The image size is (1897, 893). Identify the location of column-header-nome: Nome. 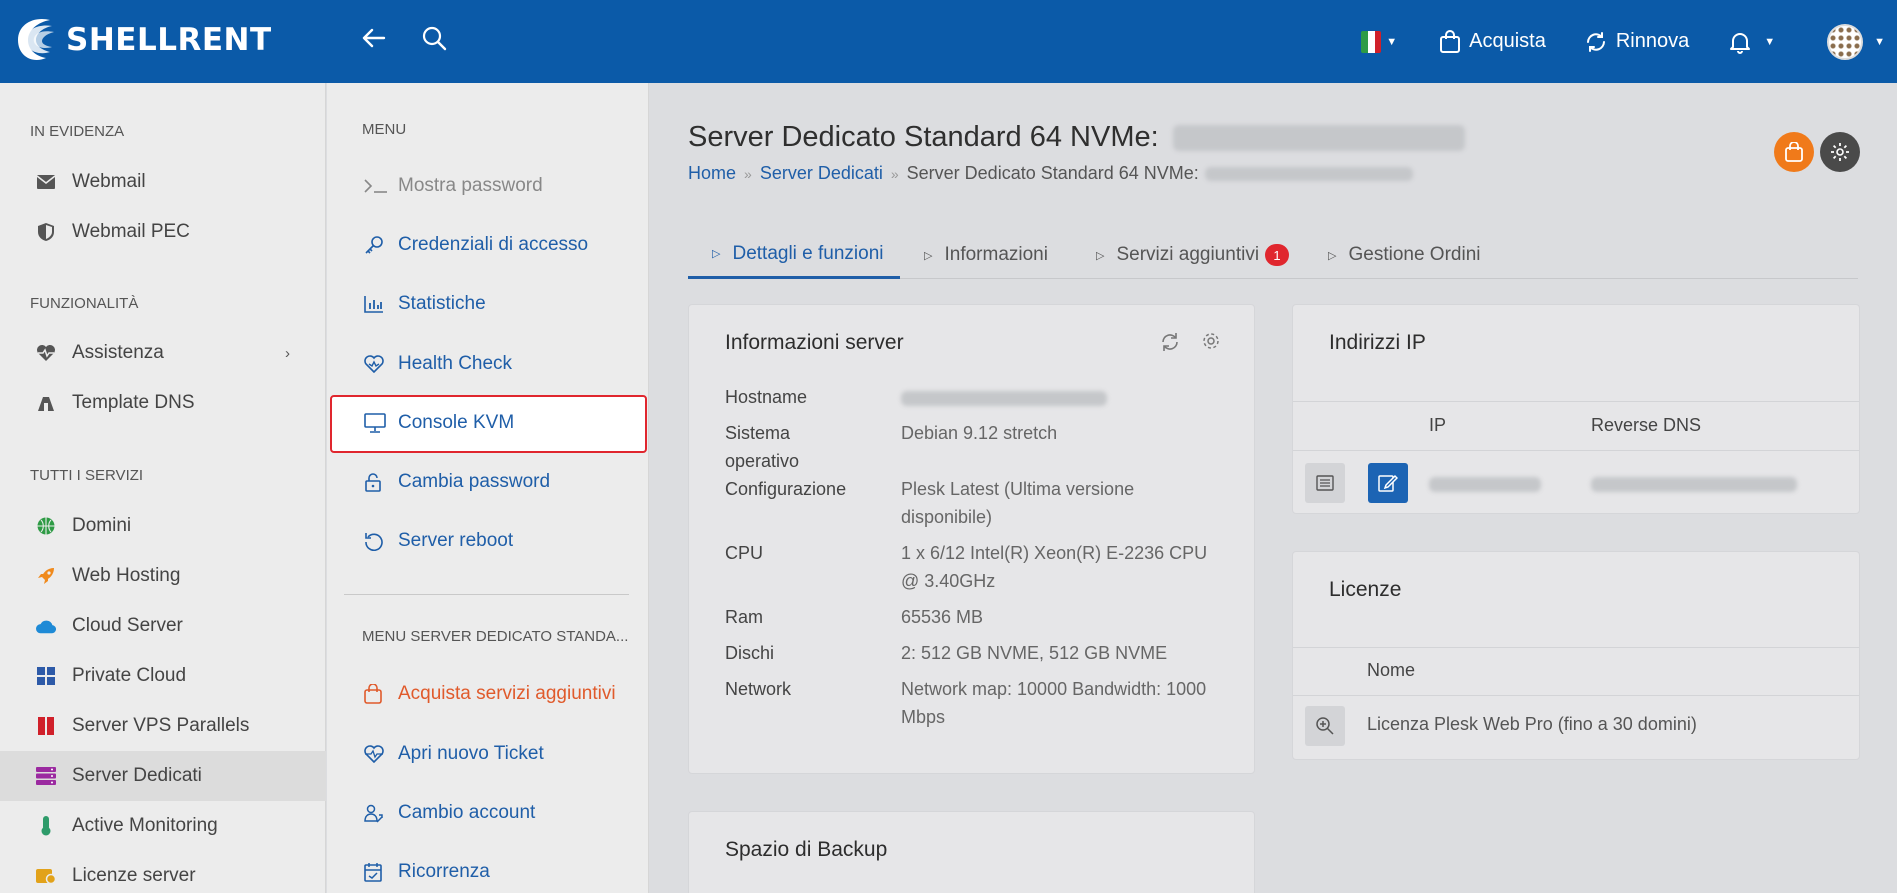
(1391, 670).